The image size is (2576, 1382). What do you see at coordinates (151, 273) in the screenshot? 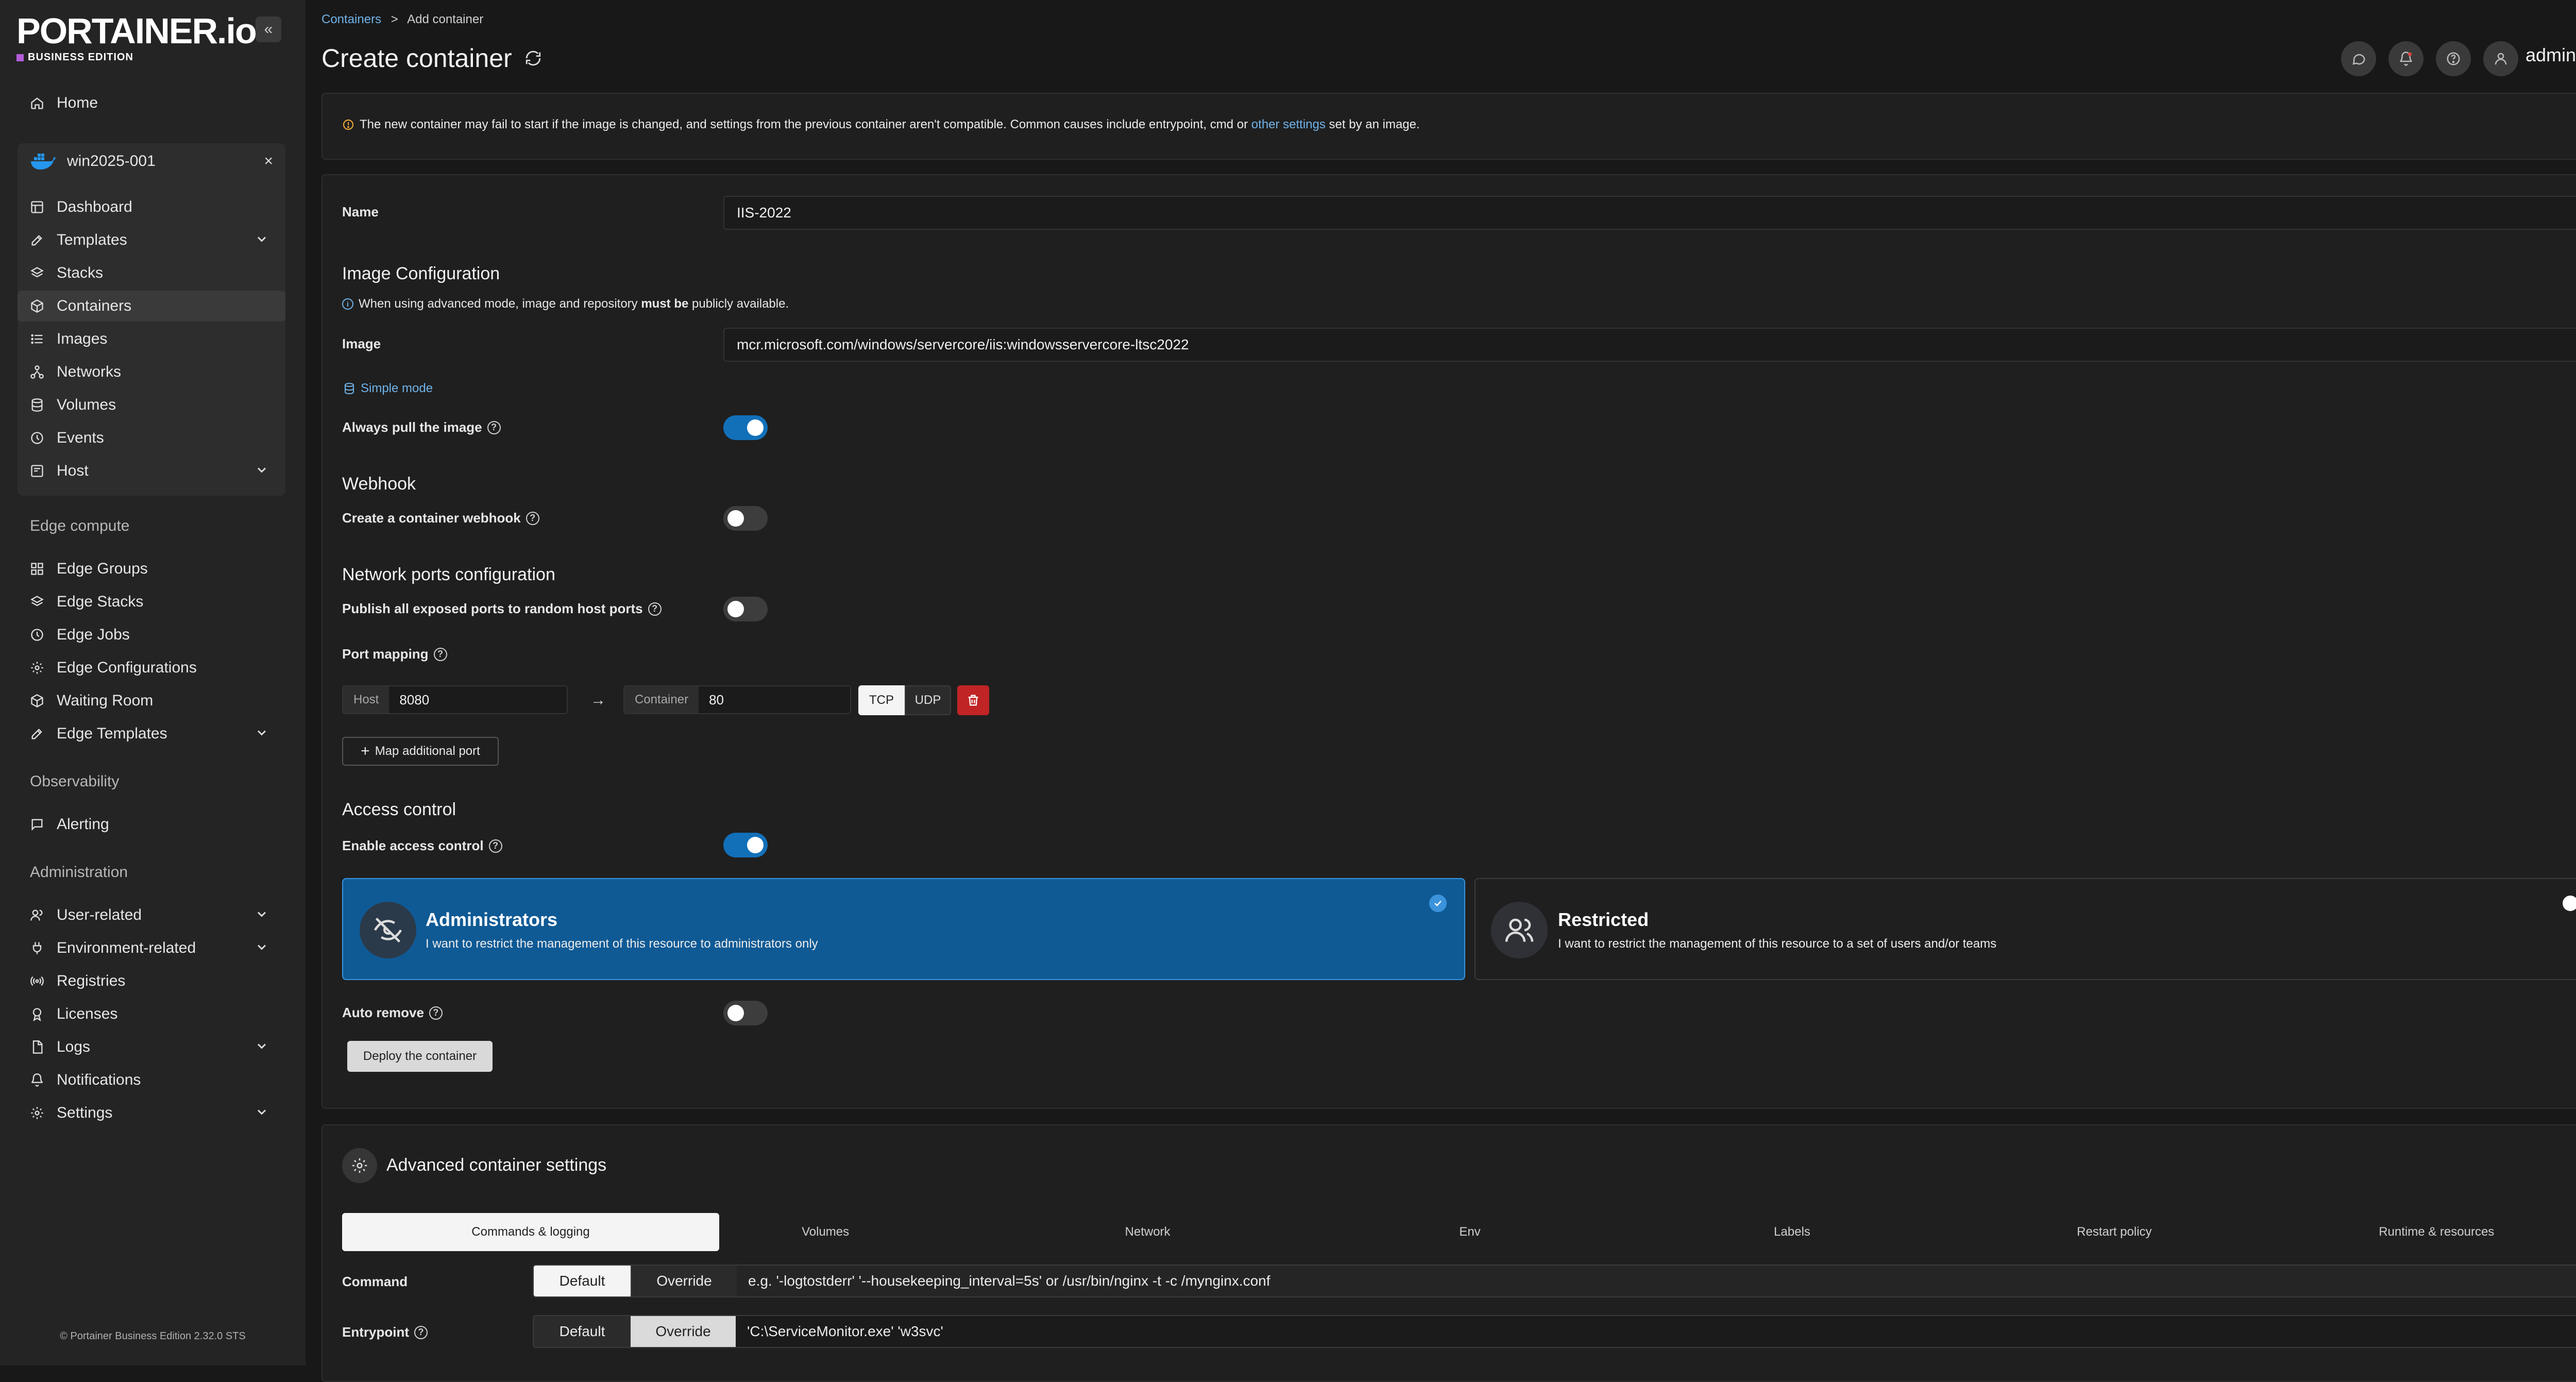
I see `sidebar-item-stacks: Stacks` at bounding box center [151, 273].